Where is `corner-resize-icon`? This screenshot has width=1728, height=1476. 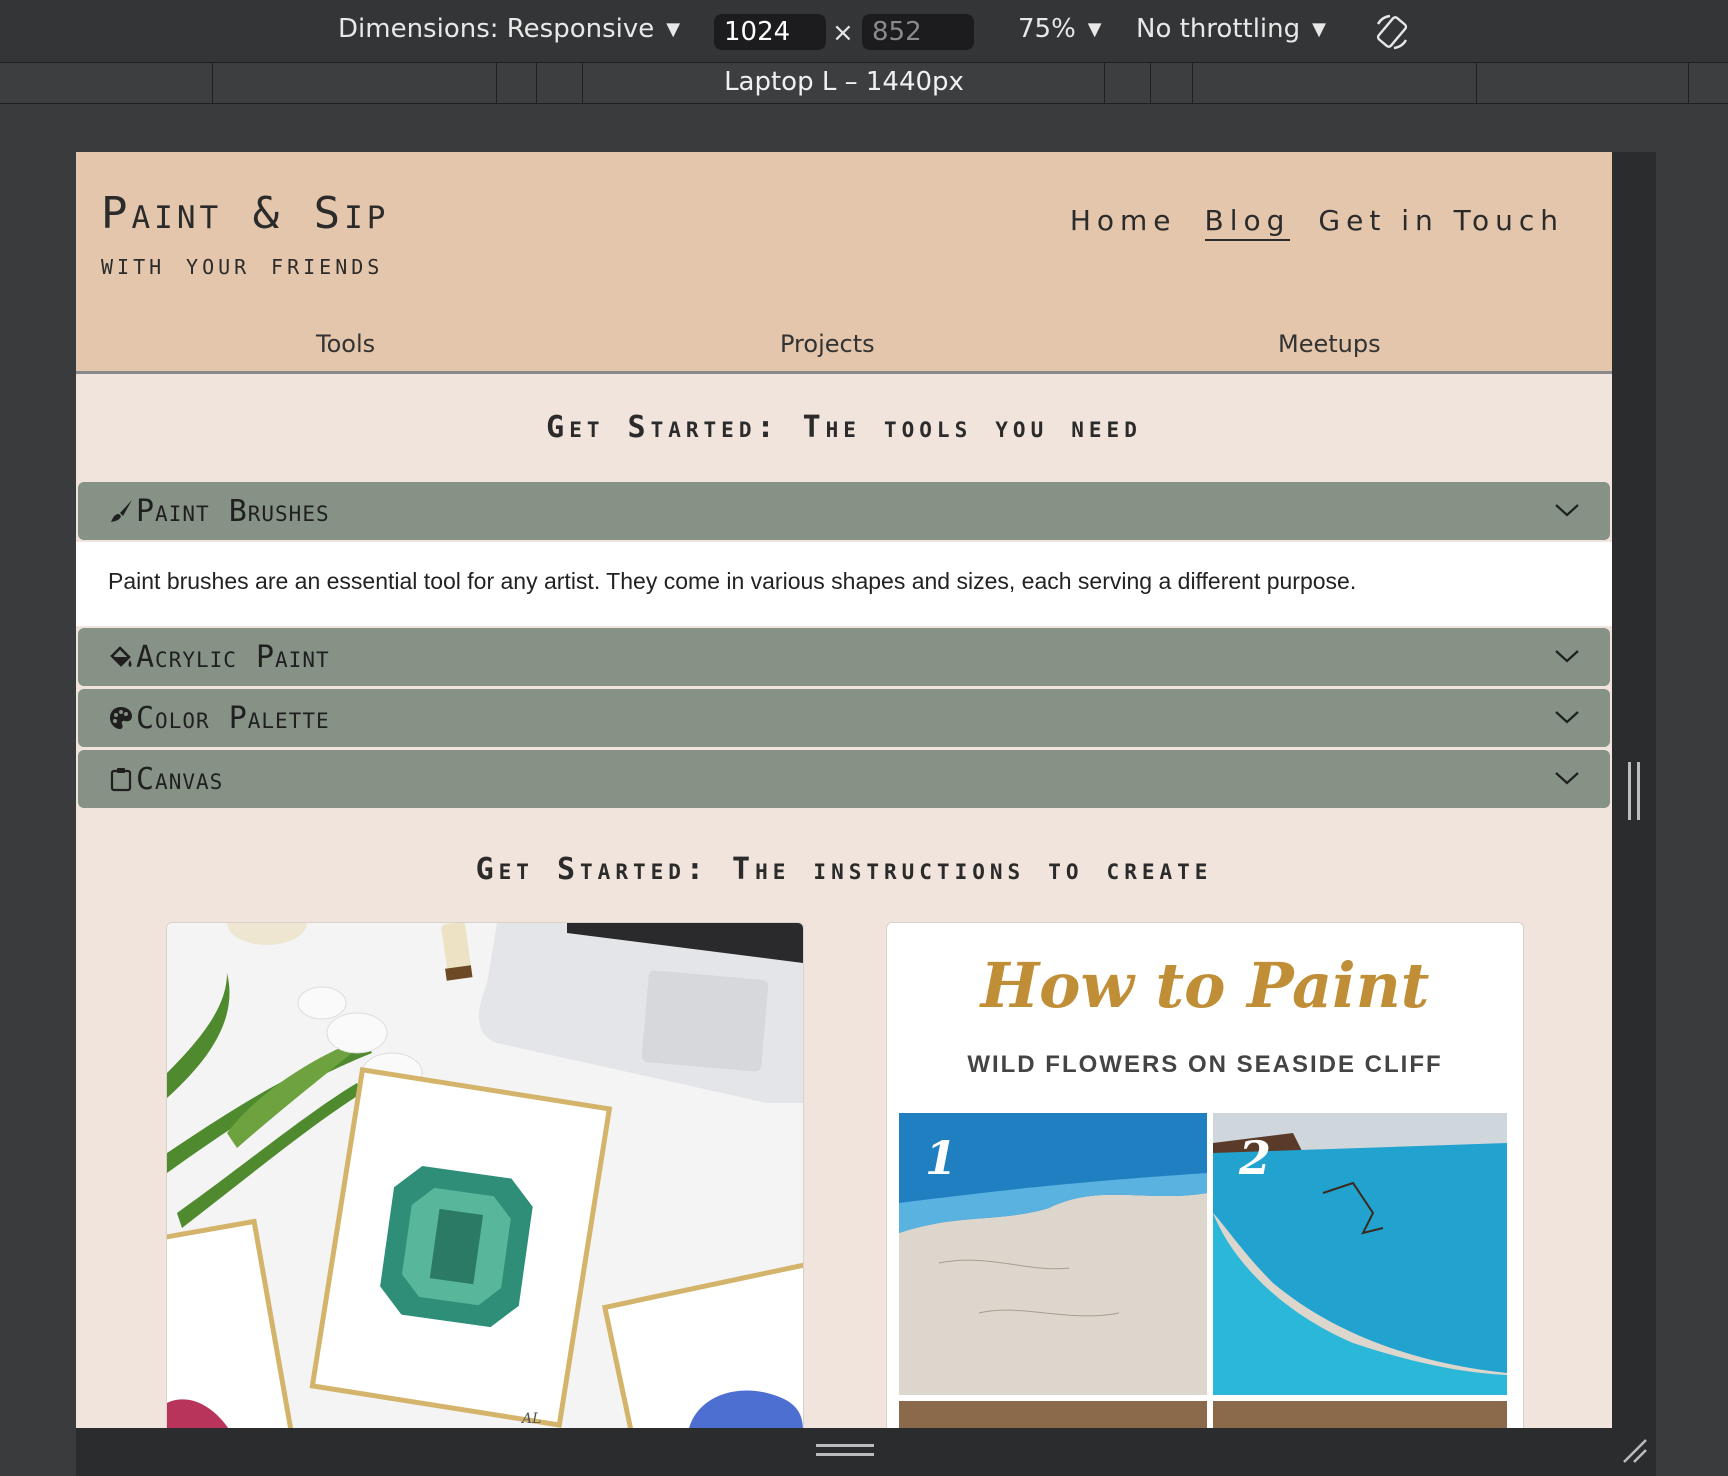
corner-resize-icon is located at coordinates (1635, 1451).